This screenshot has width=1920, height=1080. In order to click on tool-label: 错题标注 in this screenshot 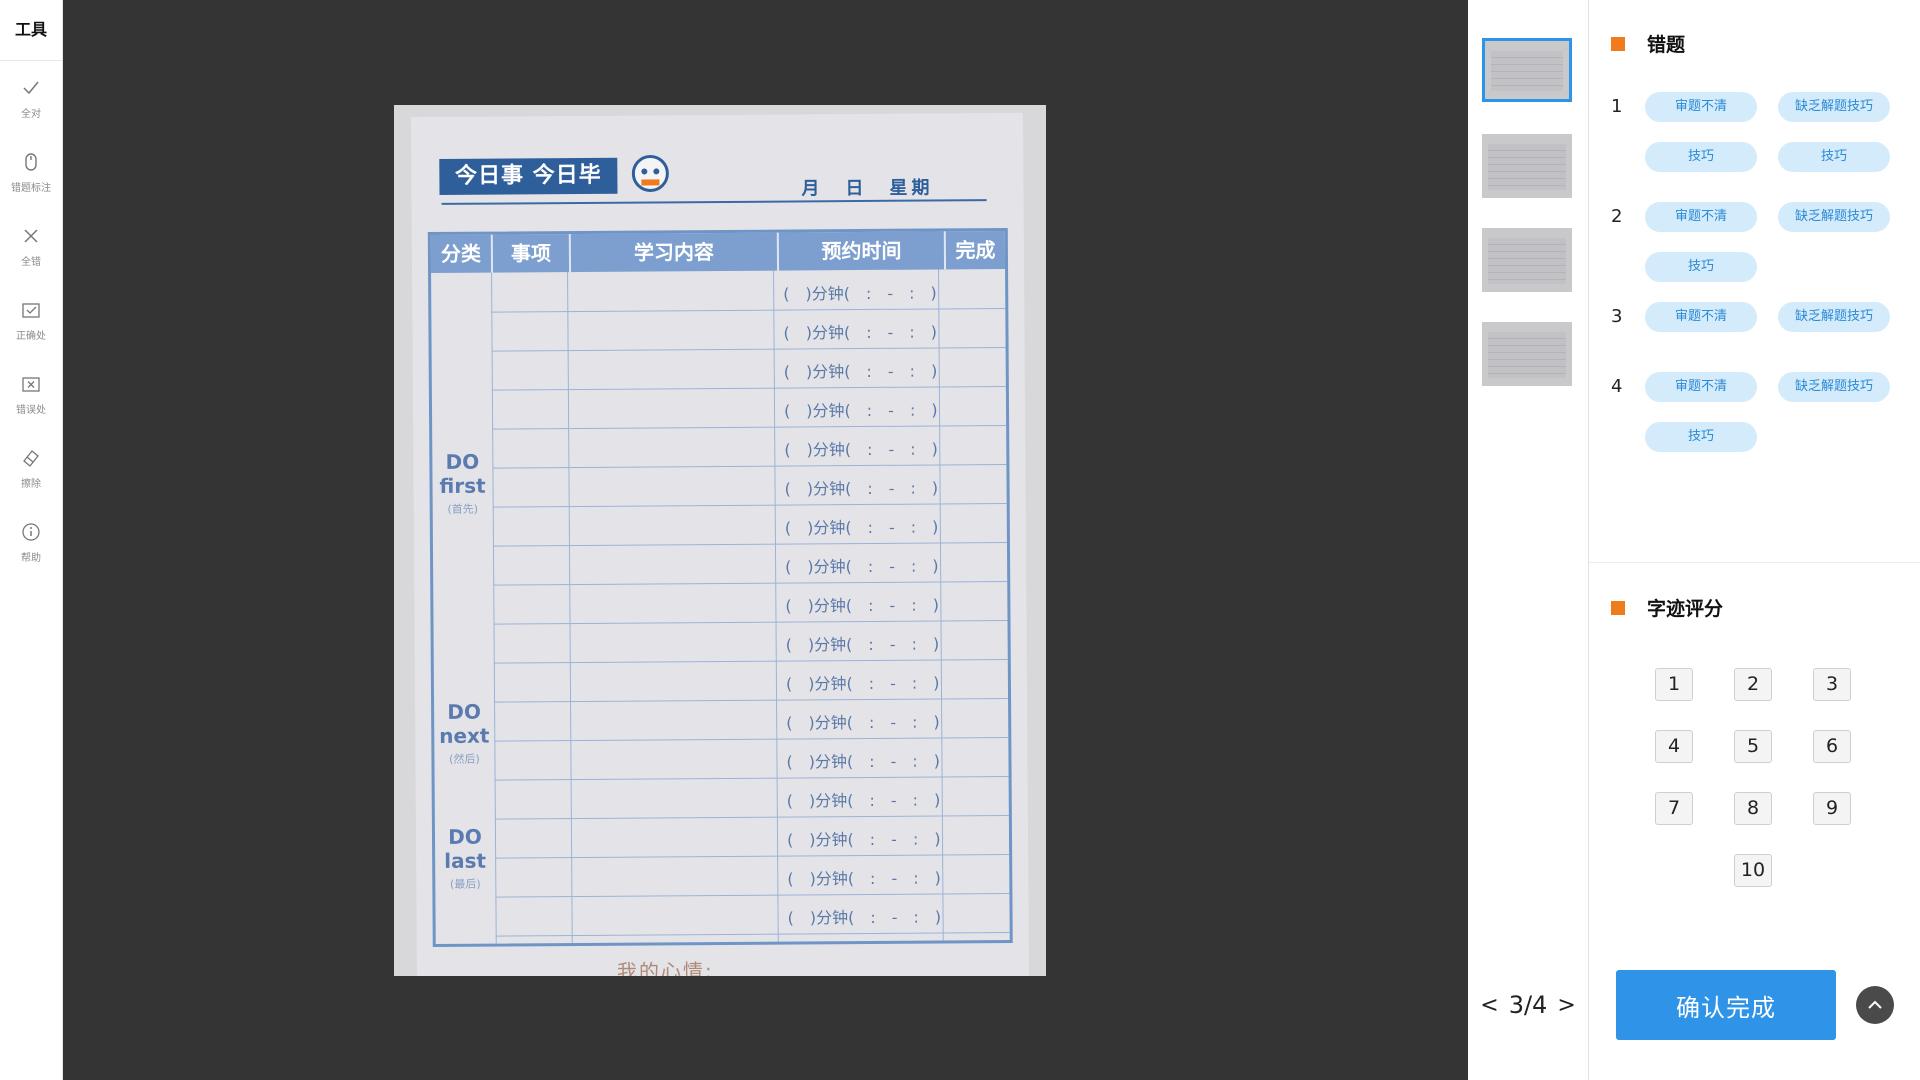, I will do `click(31, 188)`.